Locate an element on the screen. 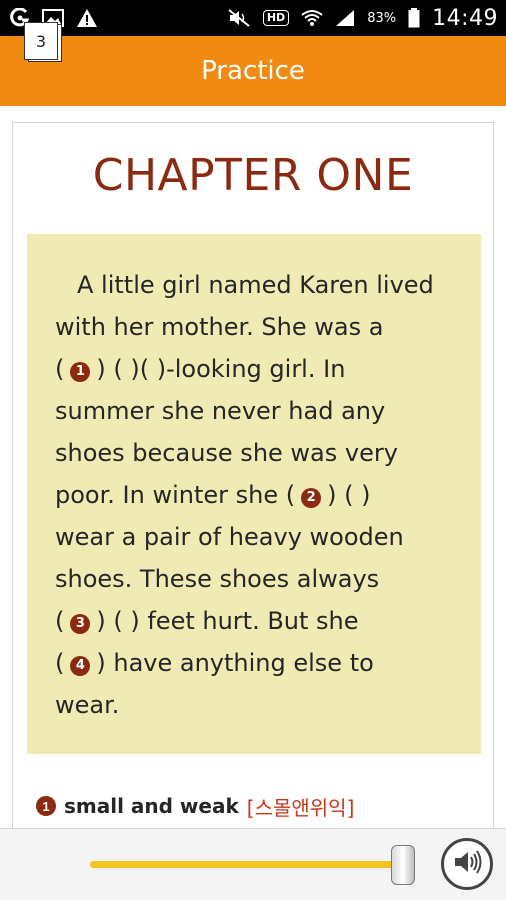 The height and width of the screenshot is (900, 506). speaker-icon is located at coordinates (467, 864).